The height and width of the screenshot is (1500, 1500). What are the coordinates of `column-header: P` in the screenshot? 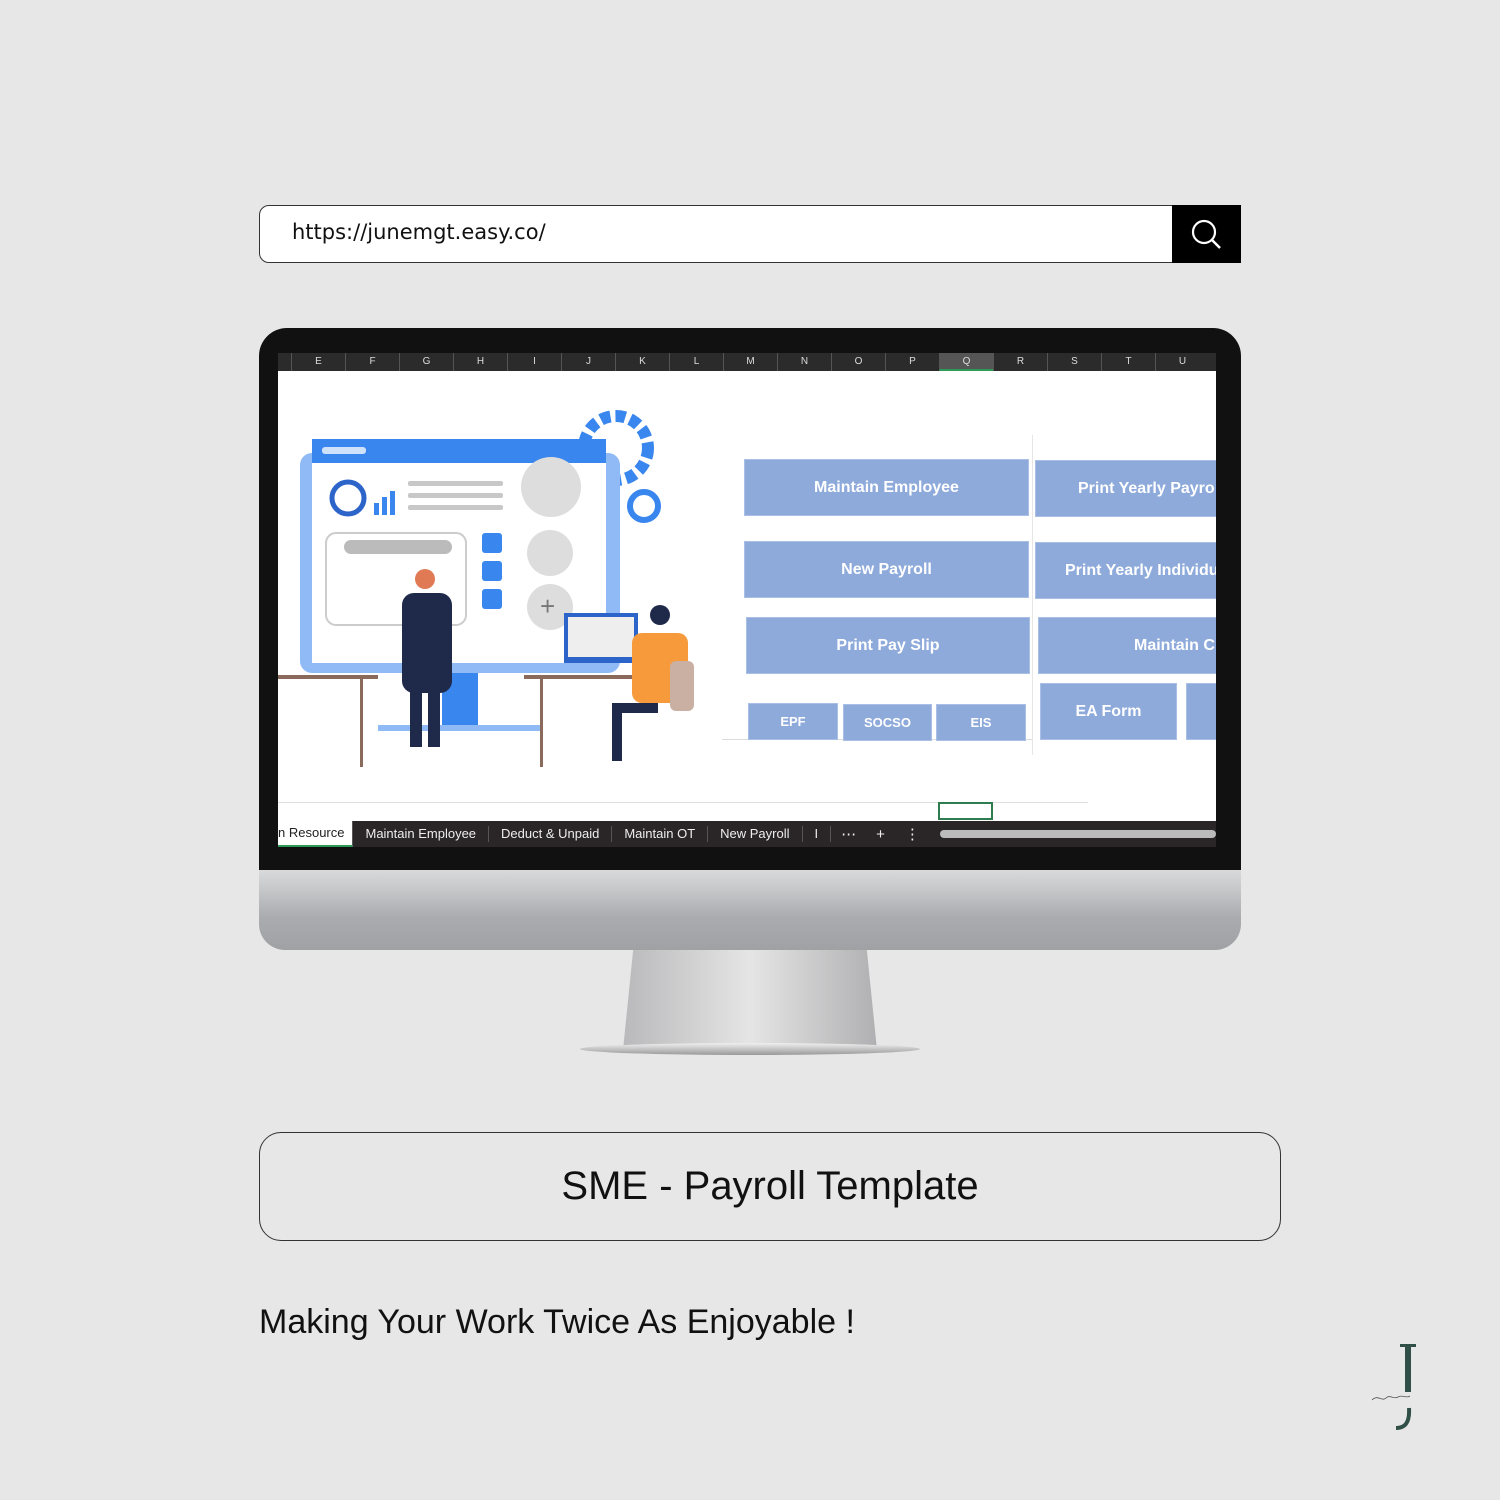 It's located at (912, 362).